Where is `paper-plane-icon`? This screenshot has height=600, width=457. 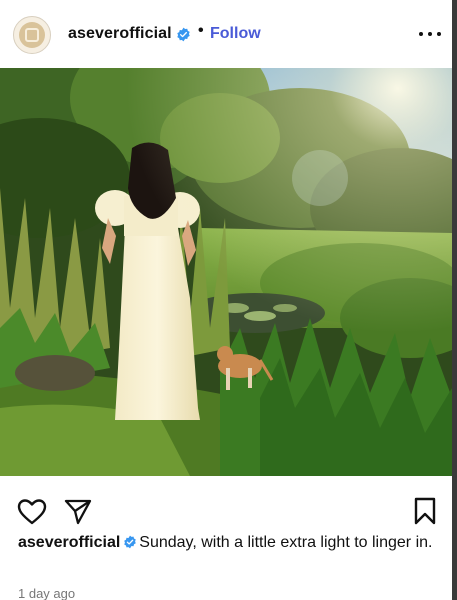
paper-plane-icon is located at coordinates (78, 511).